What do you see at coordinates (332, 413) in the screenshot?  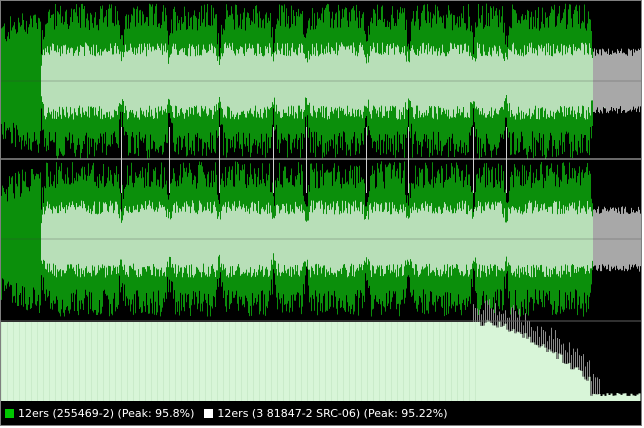 I see `series-b-label: 12ers (3 81847-2 SRC-06) (Peak: 95.22%)` at bounding box center [332, 413].